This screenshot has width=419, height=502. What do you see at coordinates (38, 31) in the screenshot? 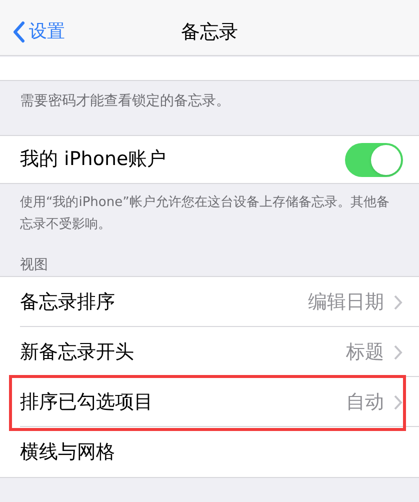
I see `back-button: 设置` at bounding box center [38, 31].